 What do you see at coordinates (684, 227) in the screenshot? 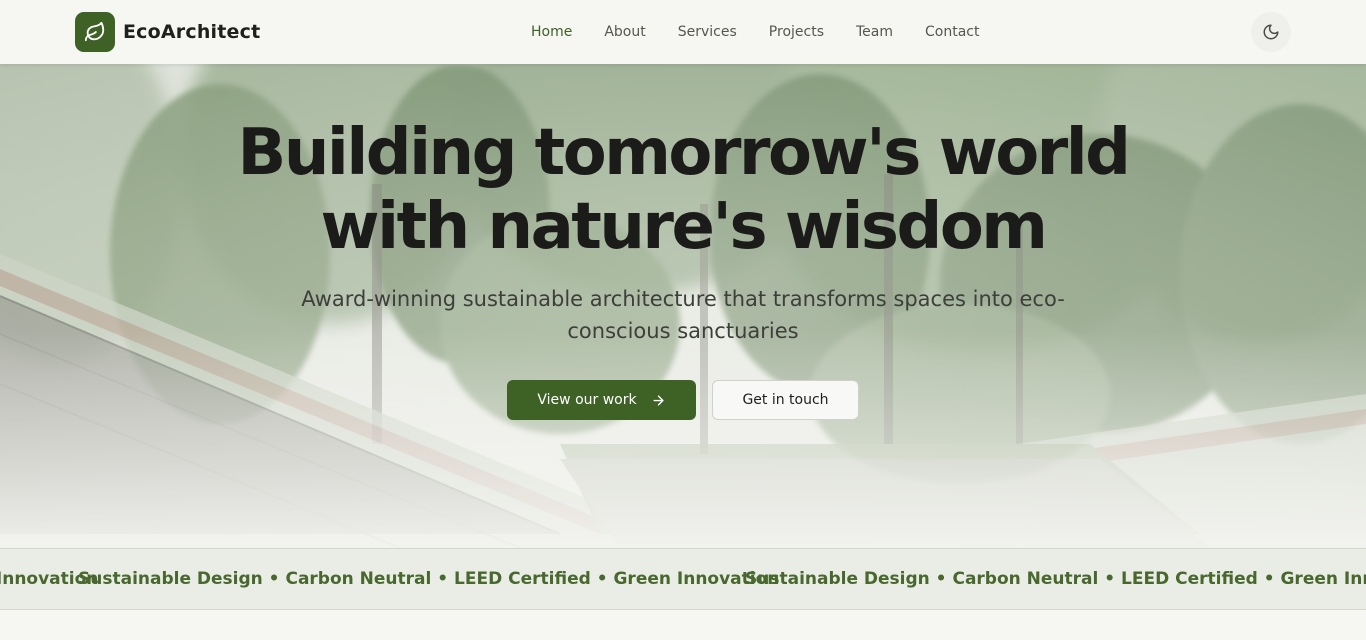
I see `hero-title-line-2: with nature's wisdom` at bounding box center [684, 227].